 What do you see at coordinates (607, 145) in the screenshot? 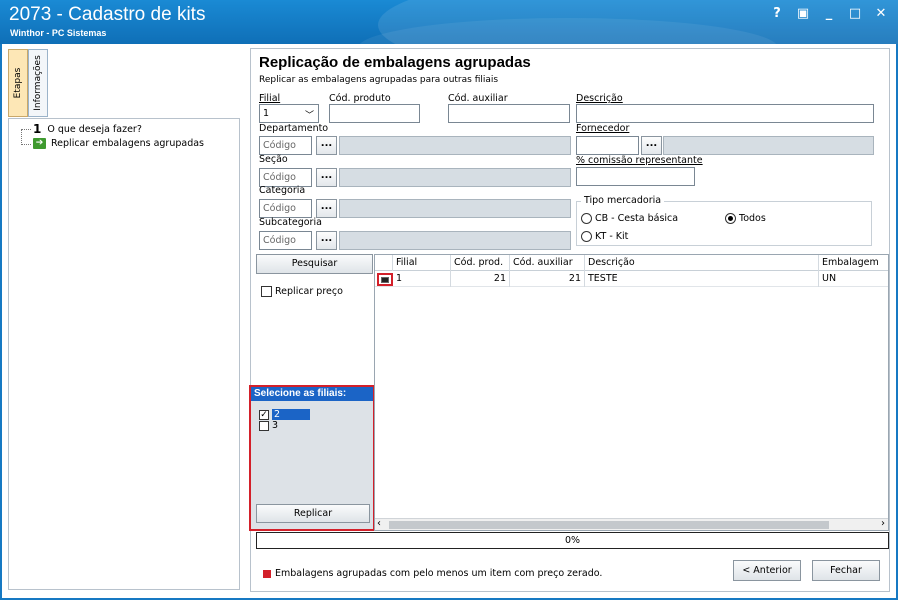
I see `fornecedor-codigo-input` at bounding box center [607, 145].